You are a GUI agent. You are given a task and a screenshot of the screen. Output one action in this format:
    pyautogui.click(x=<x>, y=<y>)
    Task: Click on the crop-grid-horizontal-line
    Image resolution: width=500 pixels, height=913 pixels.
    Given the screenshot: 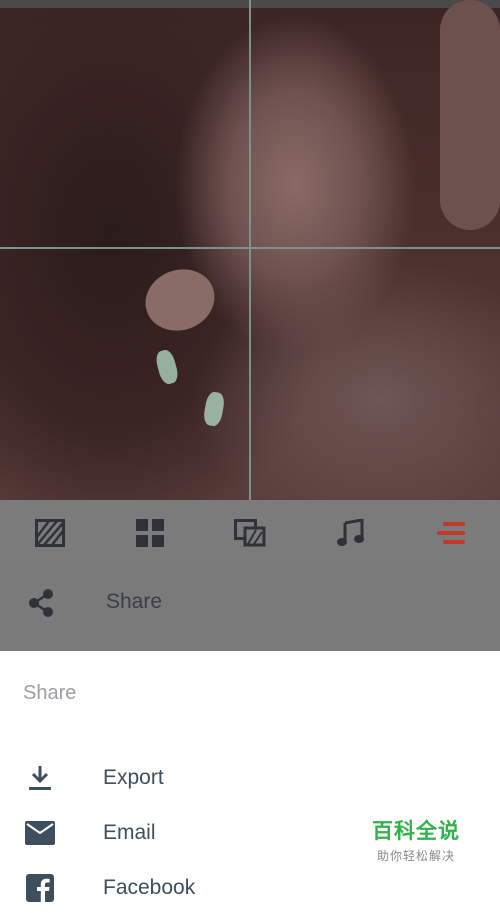 What is the action you would take?
    pyautogui.click(x=250, y=248)
    